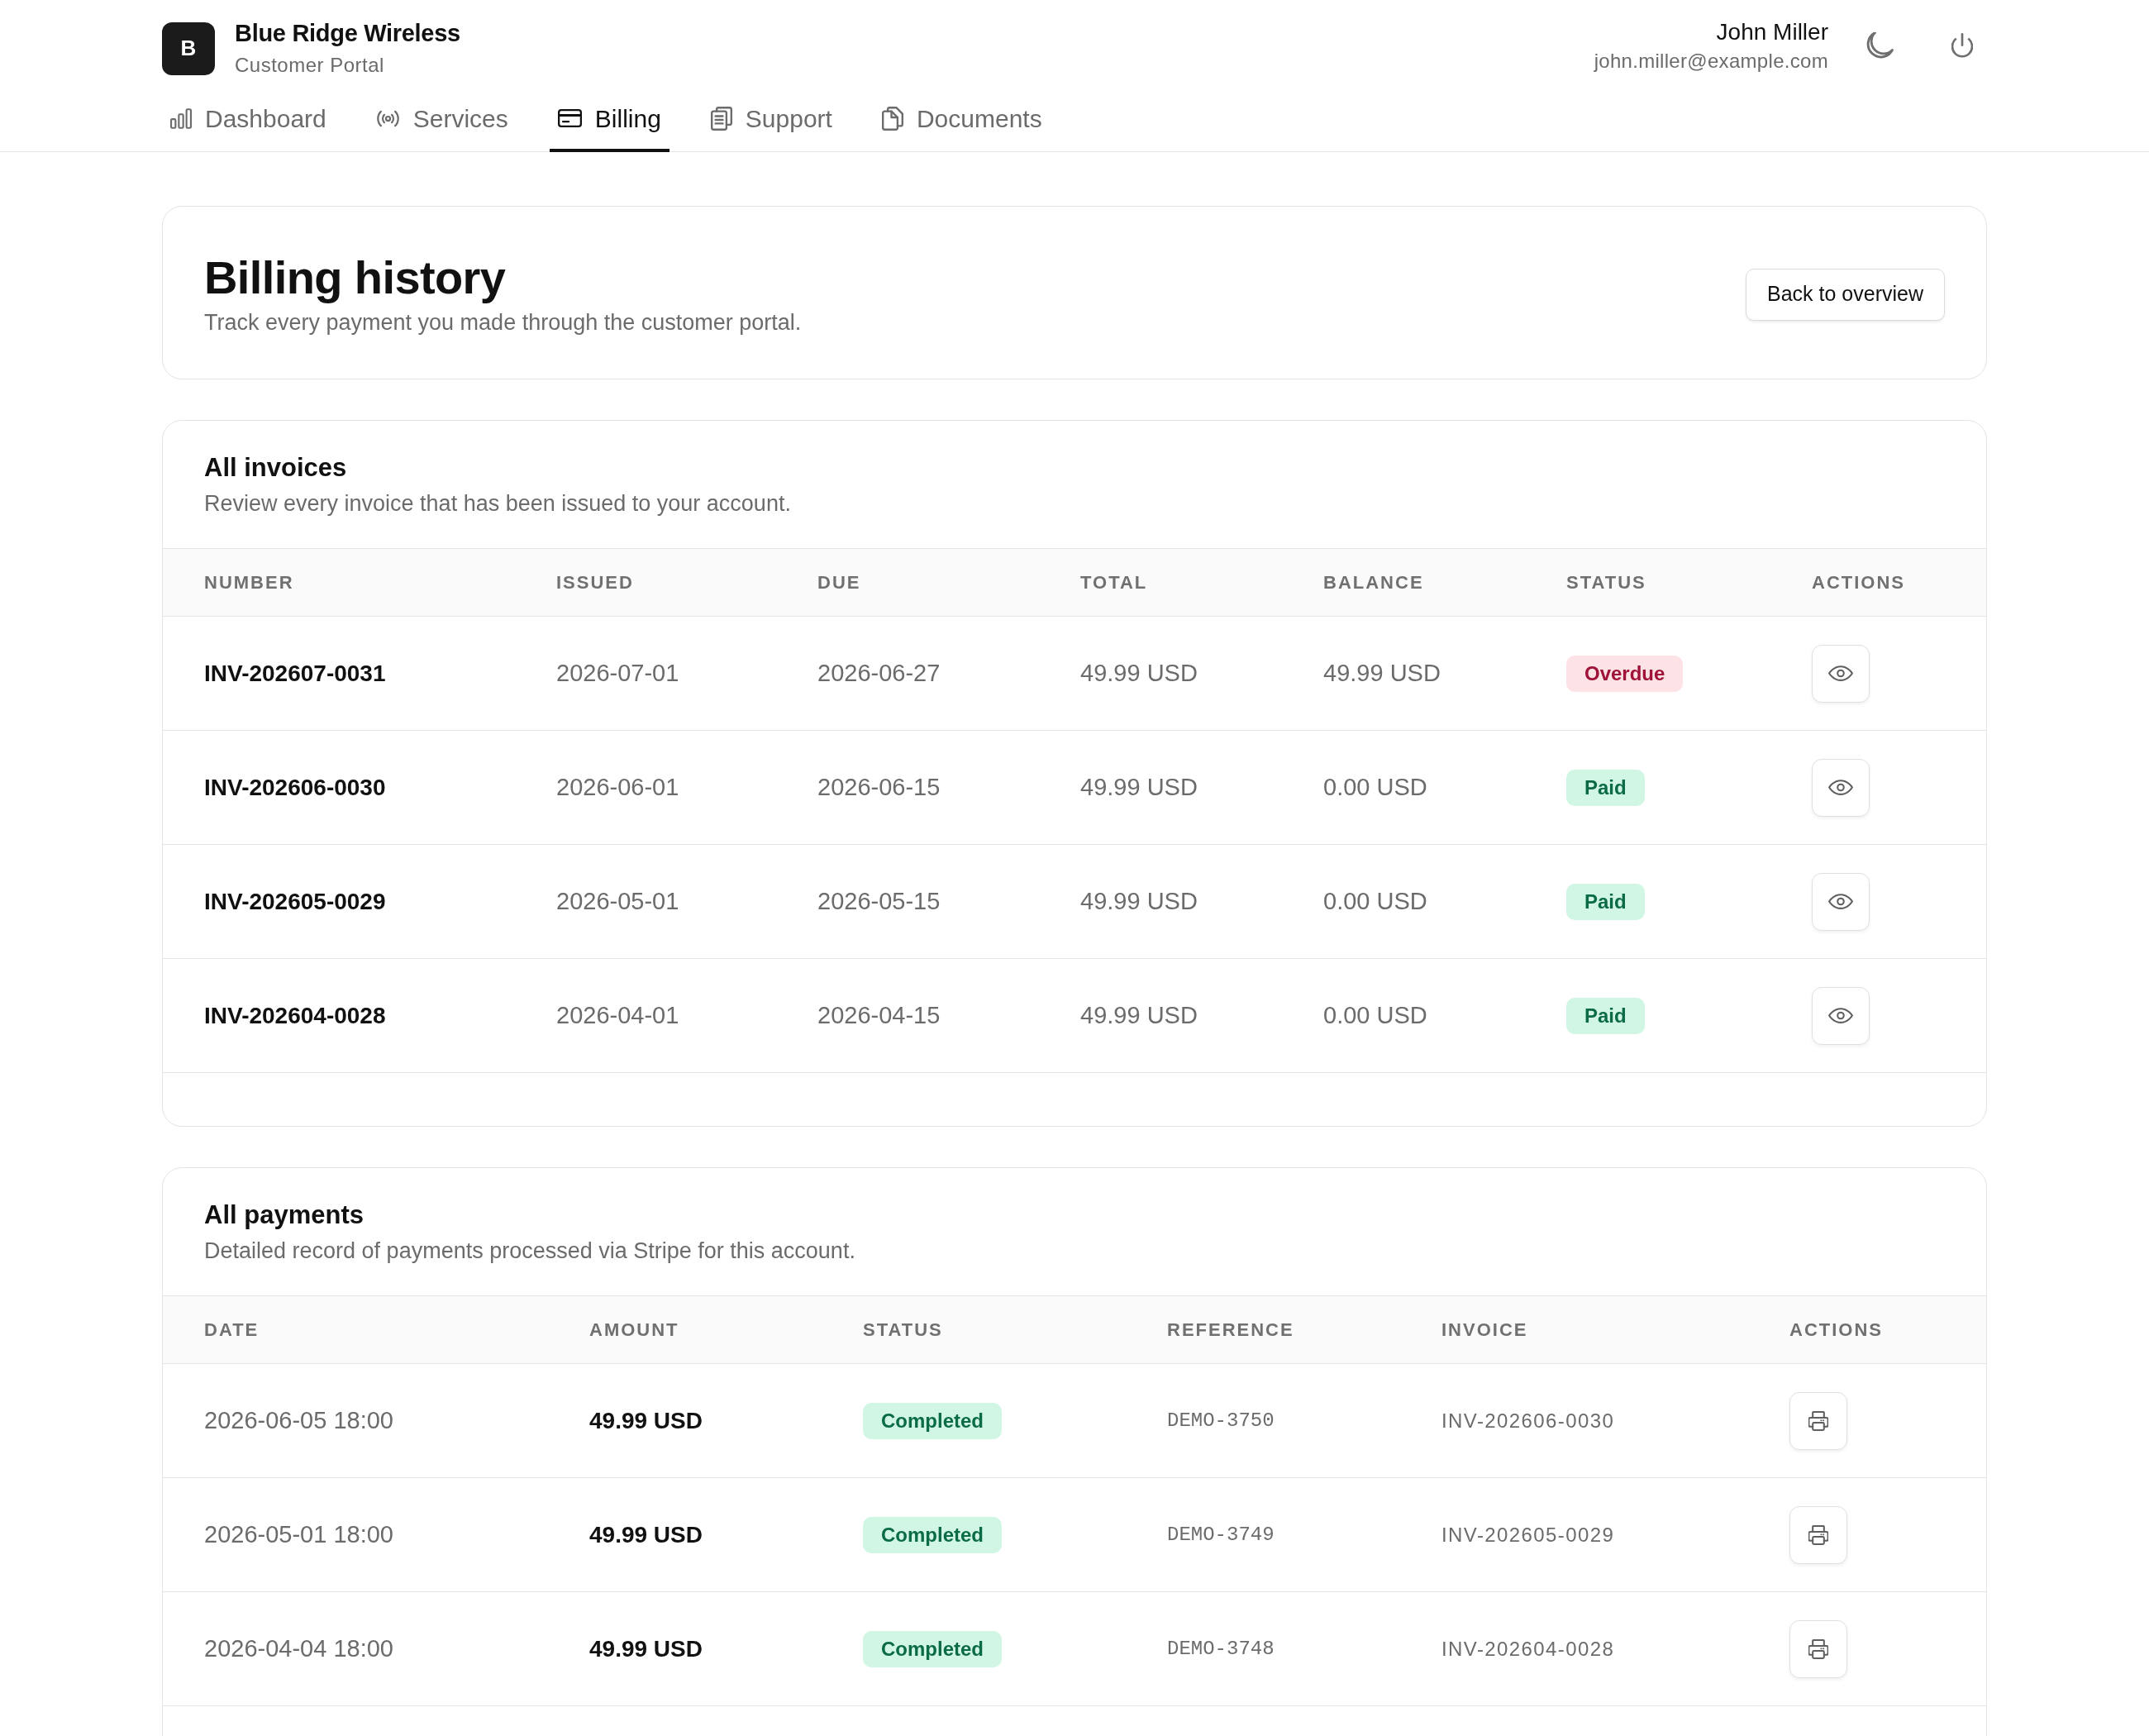  Describe the element at coordinates (360, 582) in the screenshot. I see `column-header: NUMBER` at that location.